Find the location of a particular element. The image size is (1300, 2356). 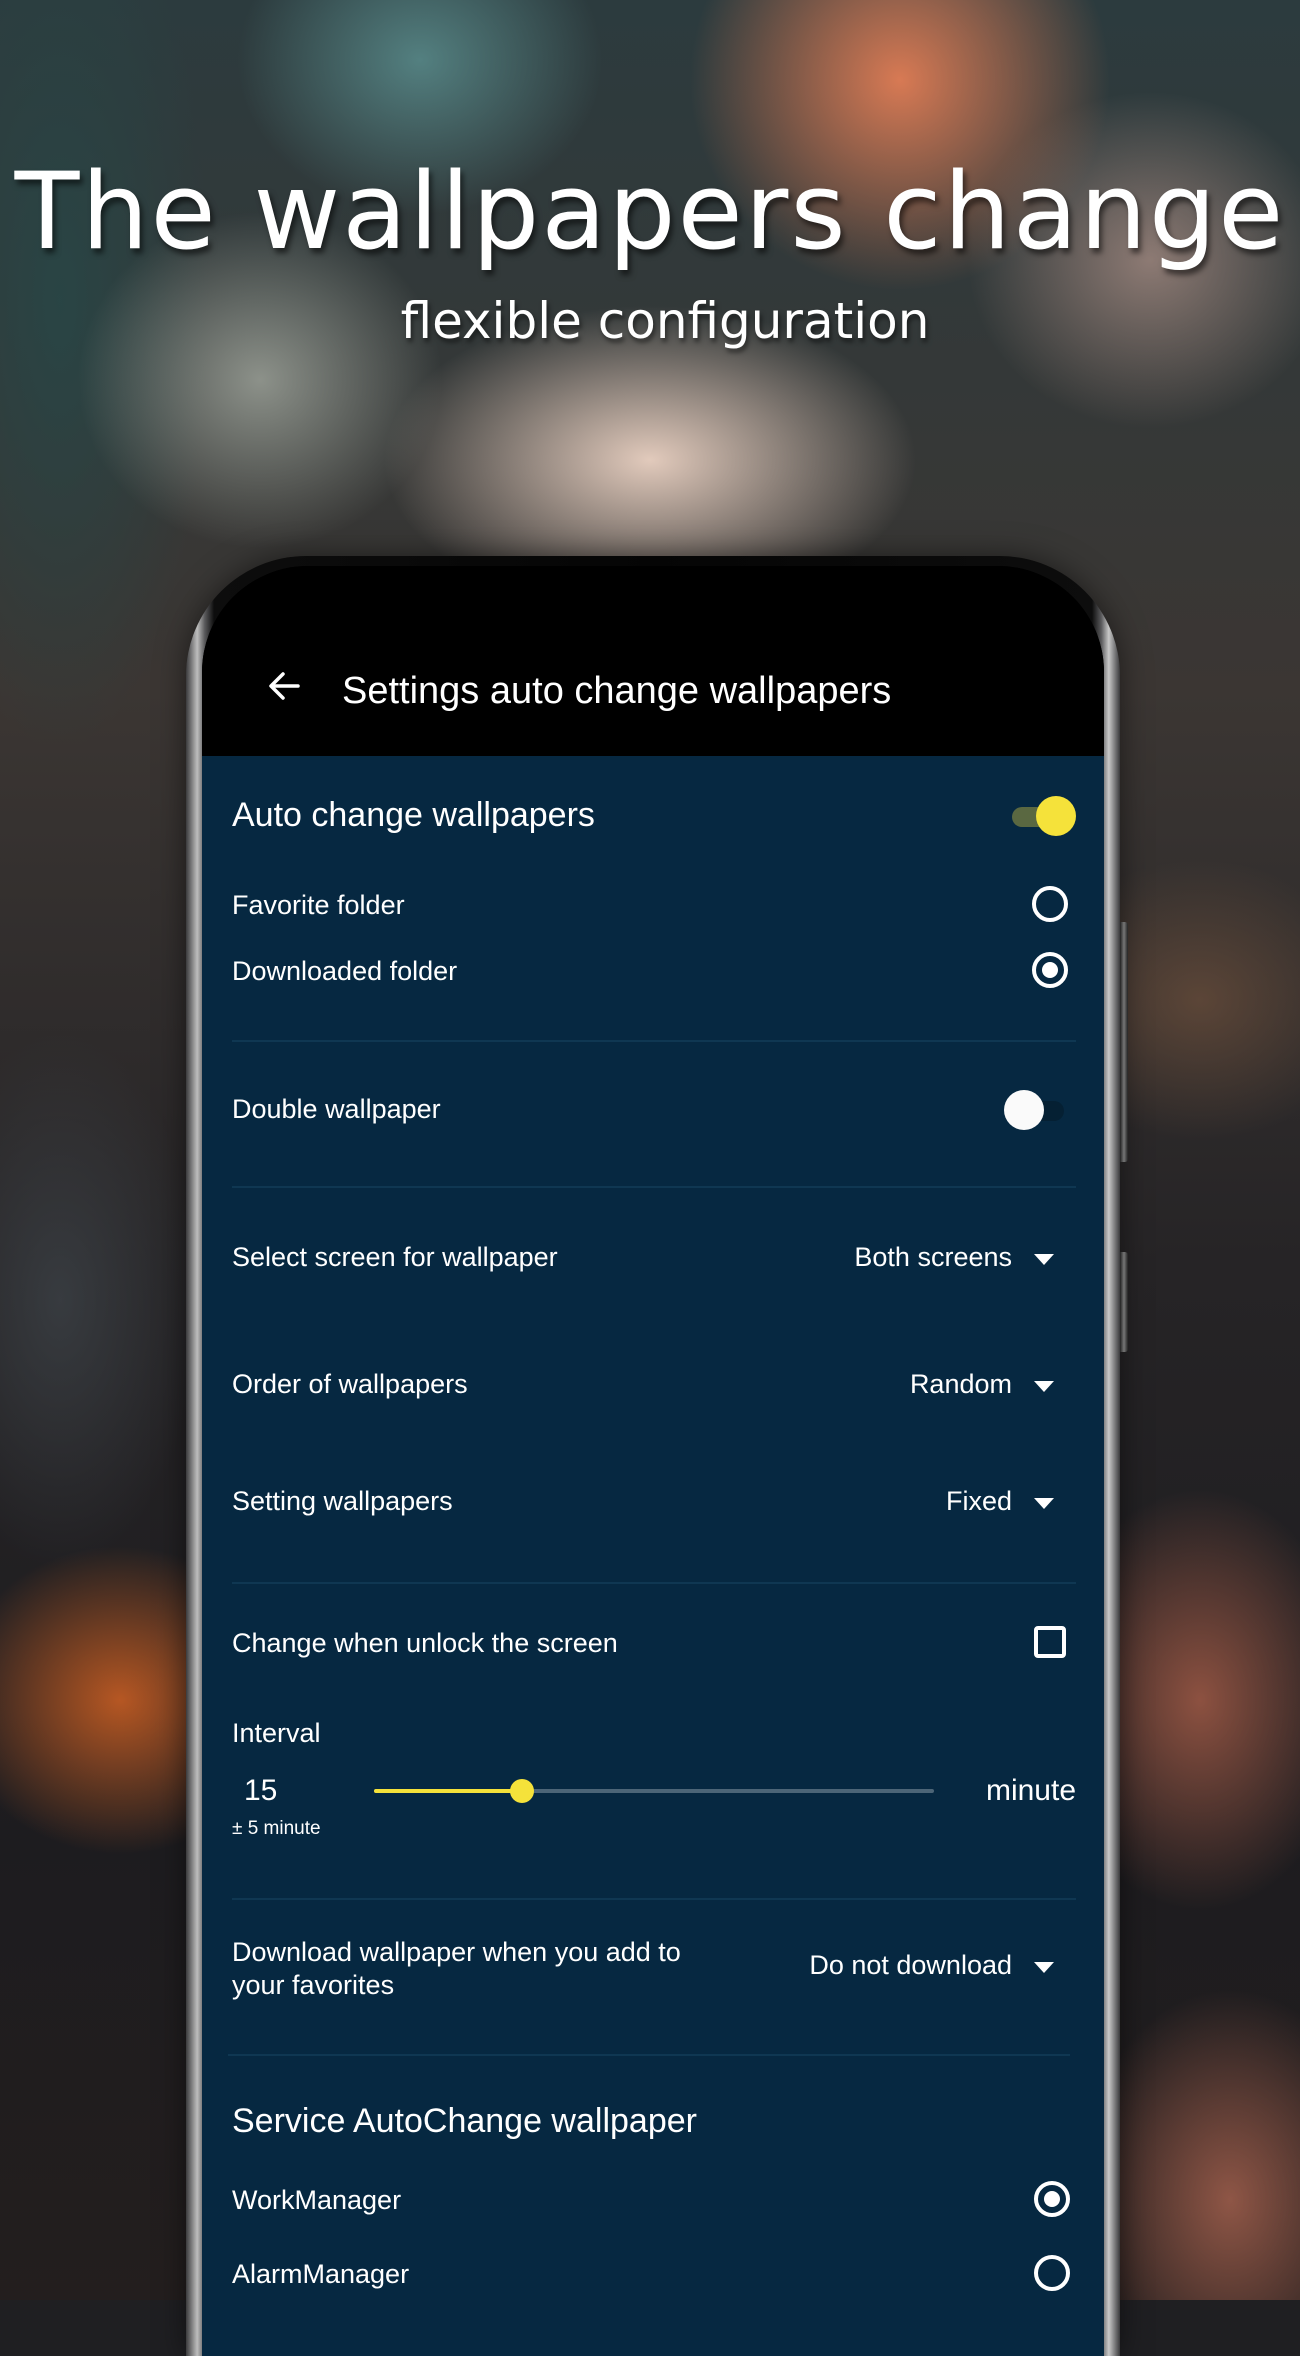

favorite-folder-label: Favorite folder is located at coordinates (318, 905).